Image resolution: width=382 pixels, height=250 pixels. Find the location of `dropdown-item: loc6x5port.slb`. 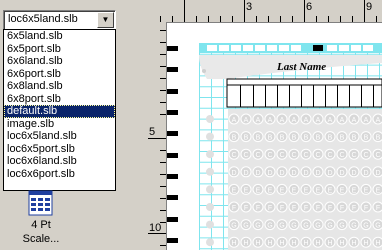

dropdown-item: loc6x5port.slb is located at coordinates (59, 149).